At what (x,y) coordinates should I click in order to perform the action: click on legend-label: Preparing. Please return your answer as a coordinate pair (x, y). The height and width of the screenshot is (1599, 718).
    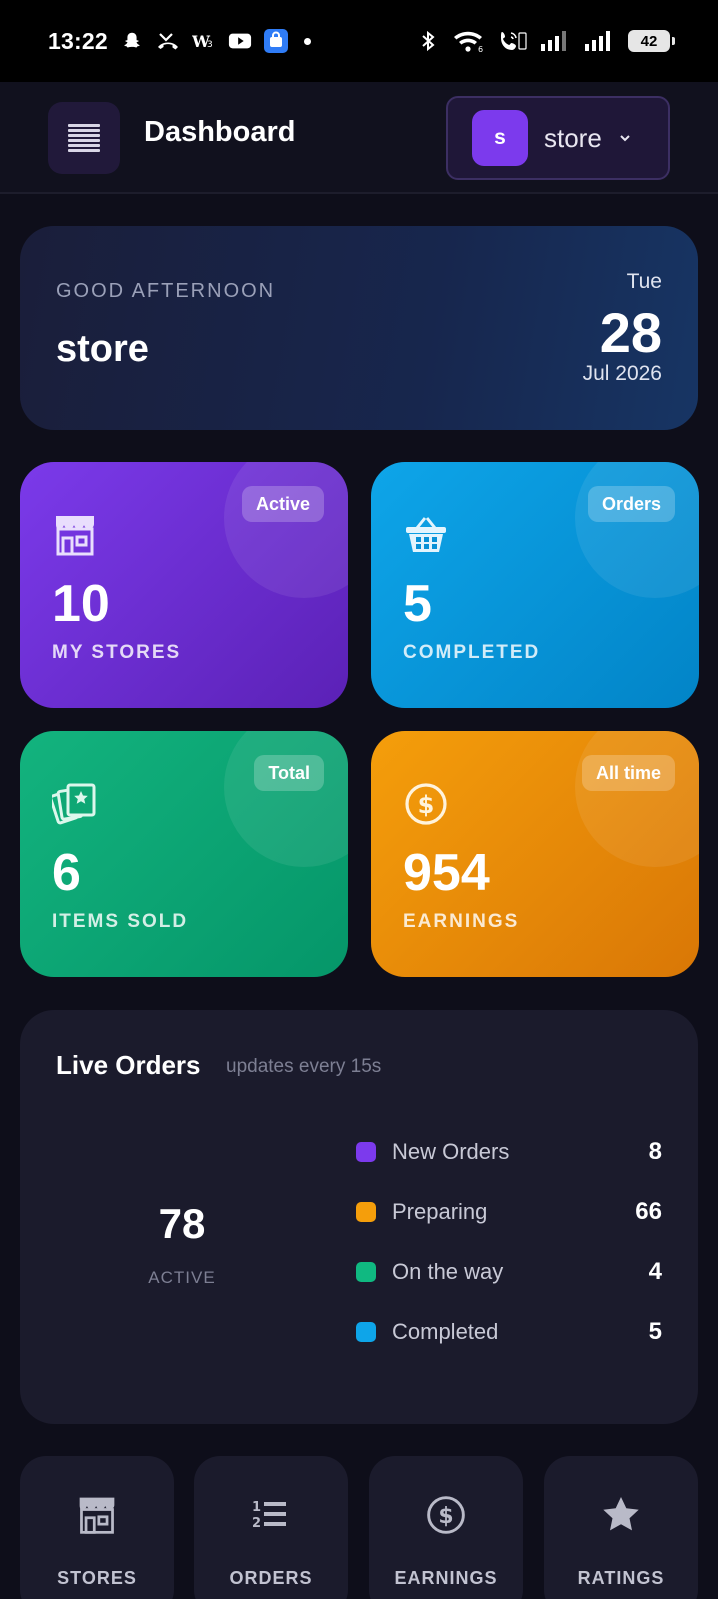
    Looking at the image, I should click on (440, 1211).